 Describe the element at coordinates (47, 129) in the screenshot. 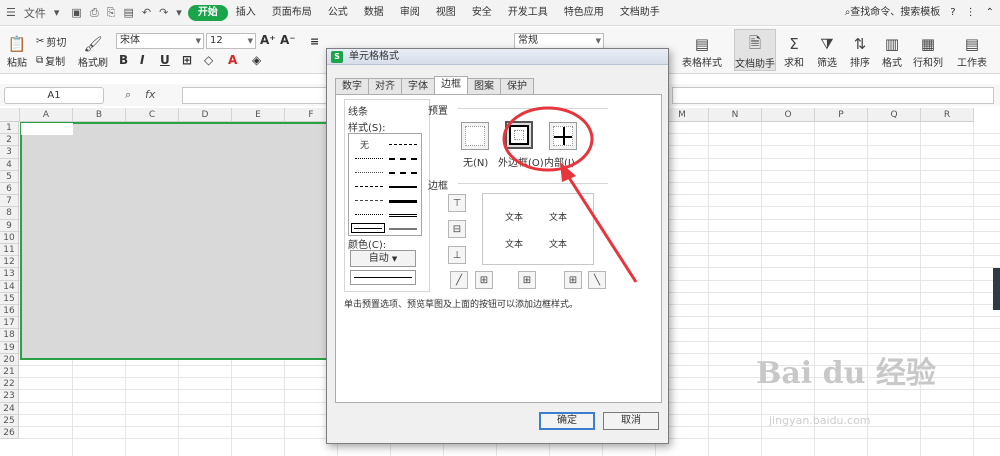

I see `active-cell` at that location.